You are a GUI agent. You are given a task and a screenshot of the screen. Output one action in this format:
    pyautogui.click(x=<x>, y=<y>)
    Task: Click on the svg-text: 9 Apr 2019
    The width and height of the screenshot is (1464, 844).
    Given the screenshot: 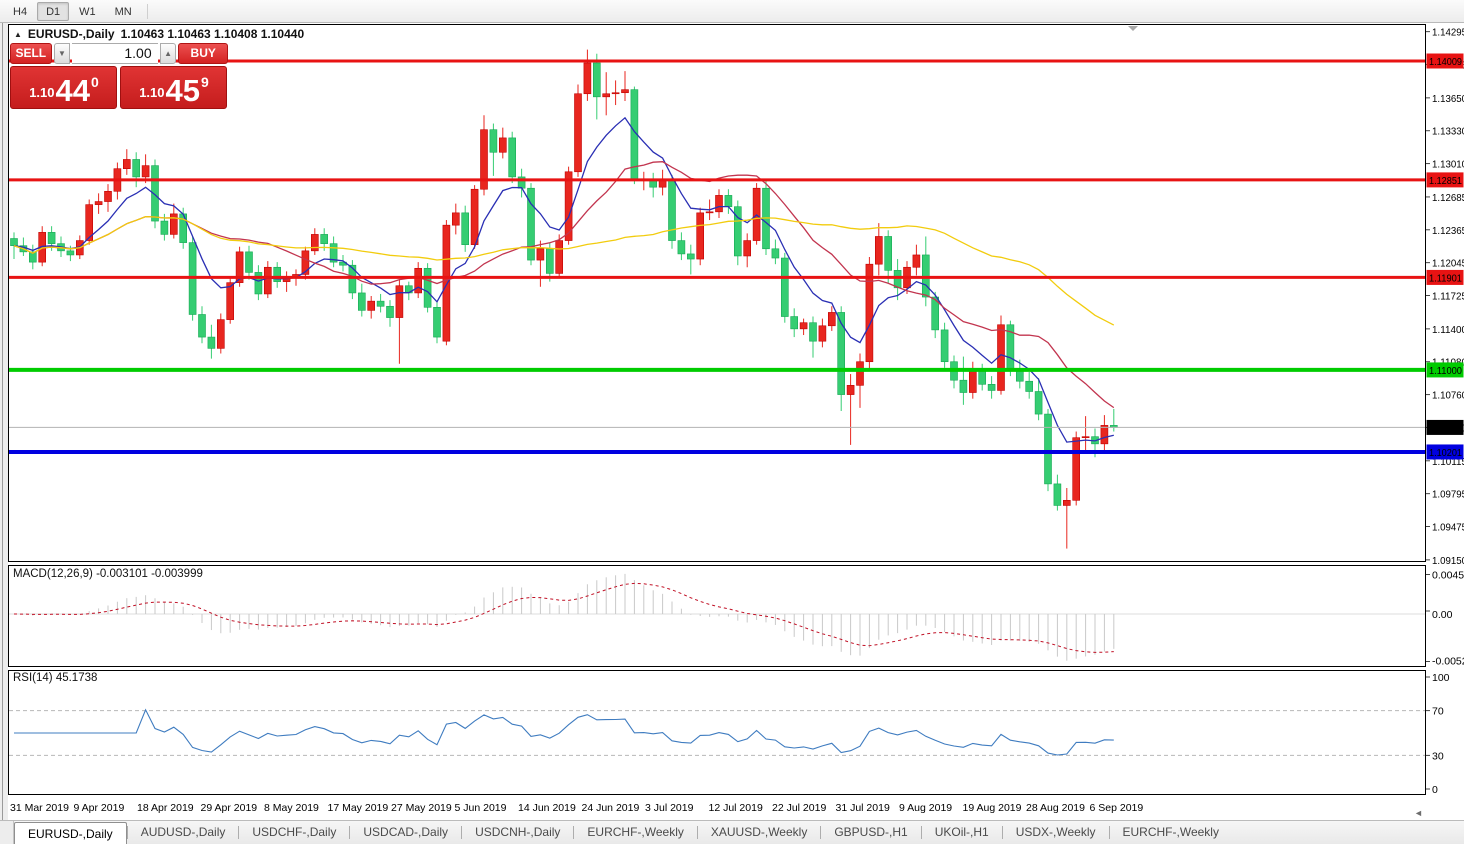 What is the action you would take?
    pyautogui.click(x=99, y=808)
    